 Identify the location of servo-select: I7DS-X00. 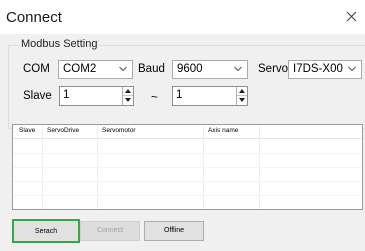
(325, 69).